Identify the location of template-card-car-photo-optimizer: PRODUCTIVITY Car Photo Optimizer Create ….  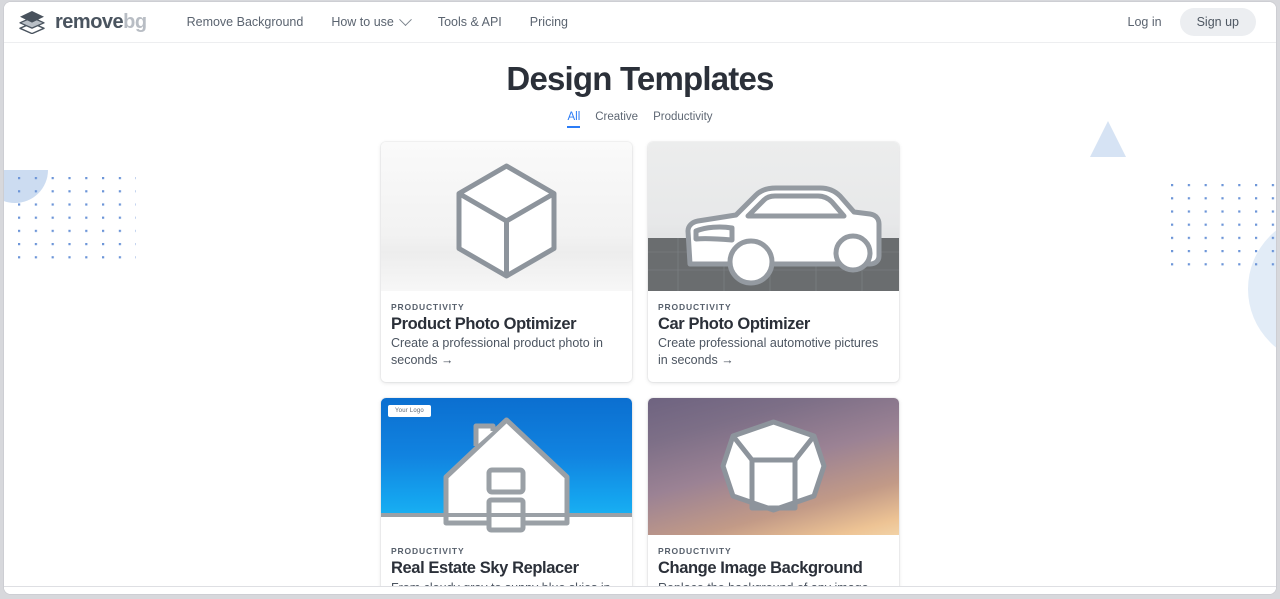
(773, 262).